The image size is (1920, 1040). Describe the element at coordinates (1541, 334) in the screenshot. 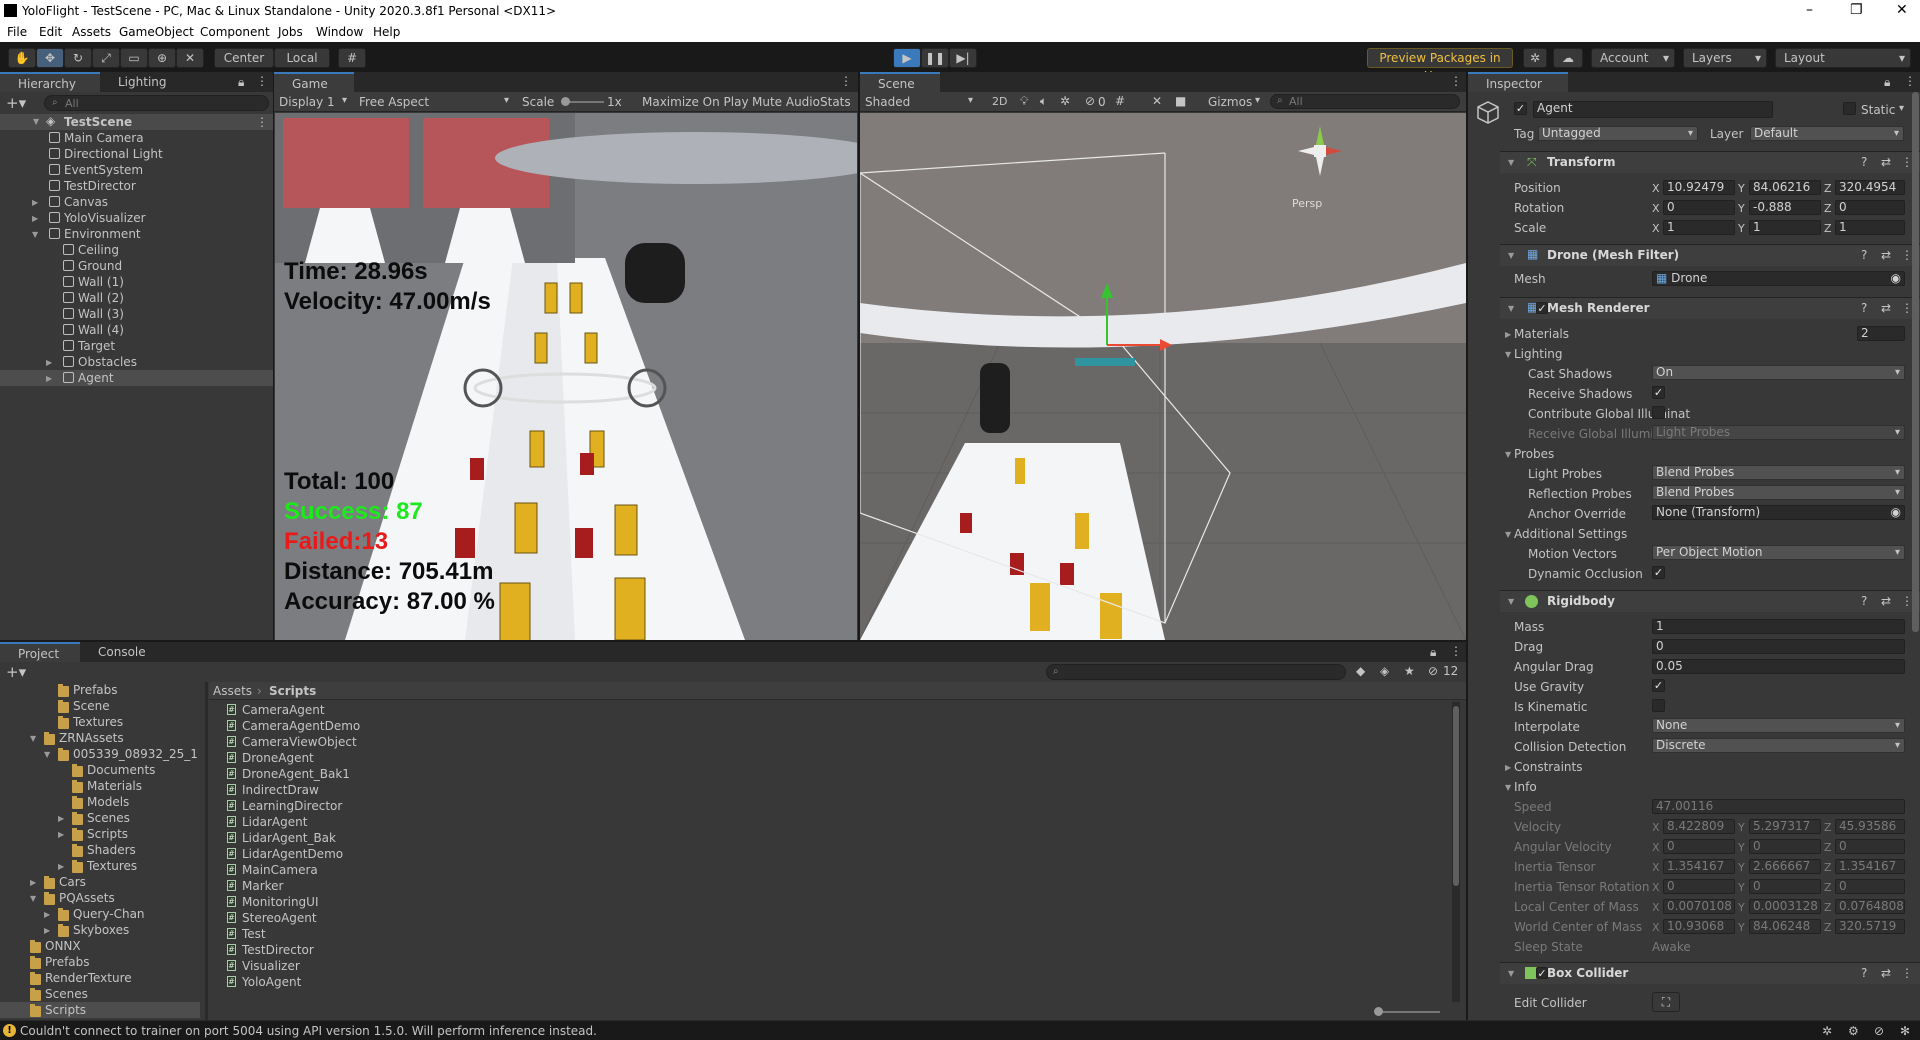

I see `materials-label: Materials` at that location.